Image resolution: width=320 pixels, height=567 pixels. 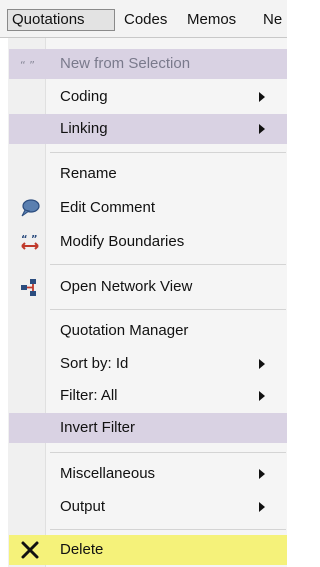 I want to click on menu-item-label: Filter: All, so click(x=89, y=395).